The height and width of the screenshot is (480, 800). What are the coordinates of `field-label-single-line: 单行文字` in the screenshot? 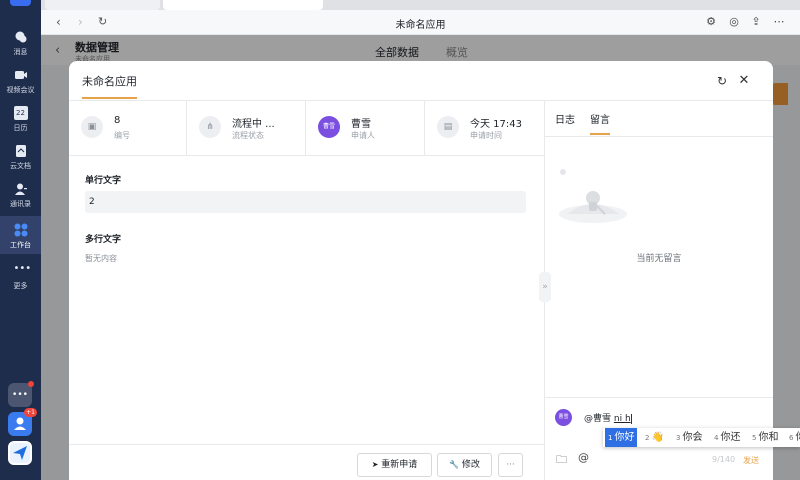 It's located at (103, 181).